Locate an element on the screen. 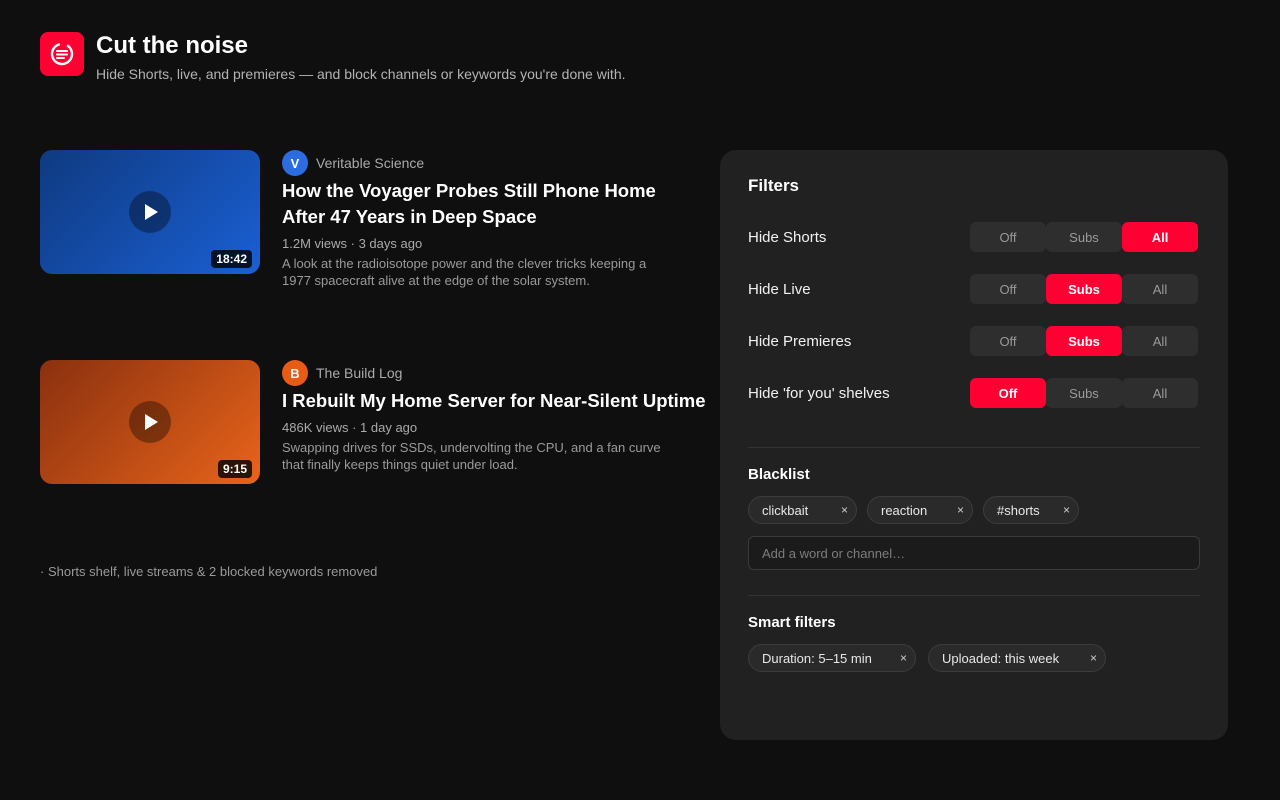 The image size is (1280, 800). filter-row-live: Hide Live Off Subs All is located at coordinates (973, 289).